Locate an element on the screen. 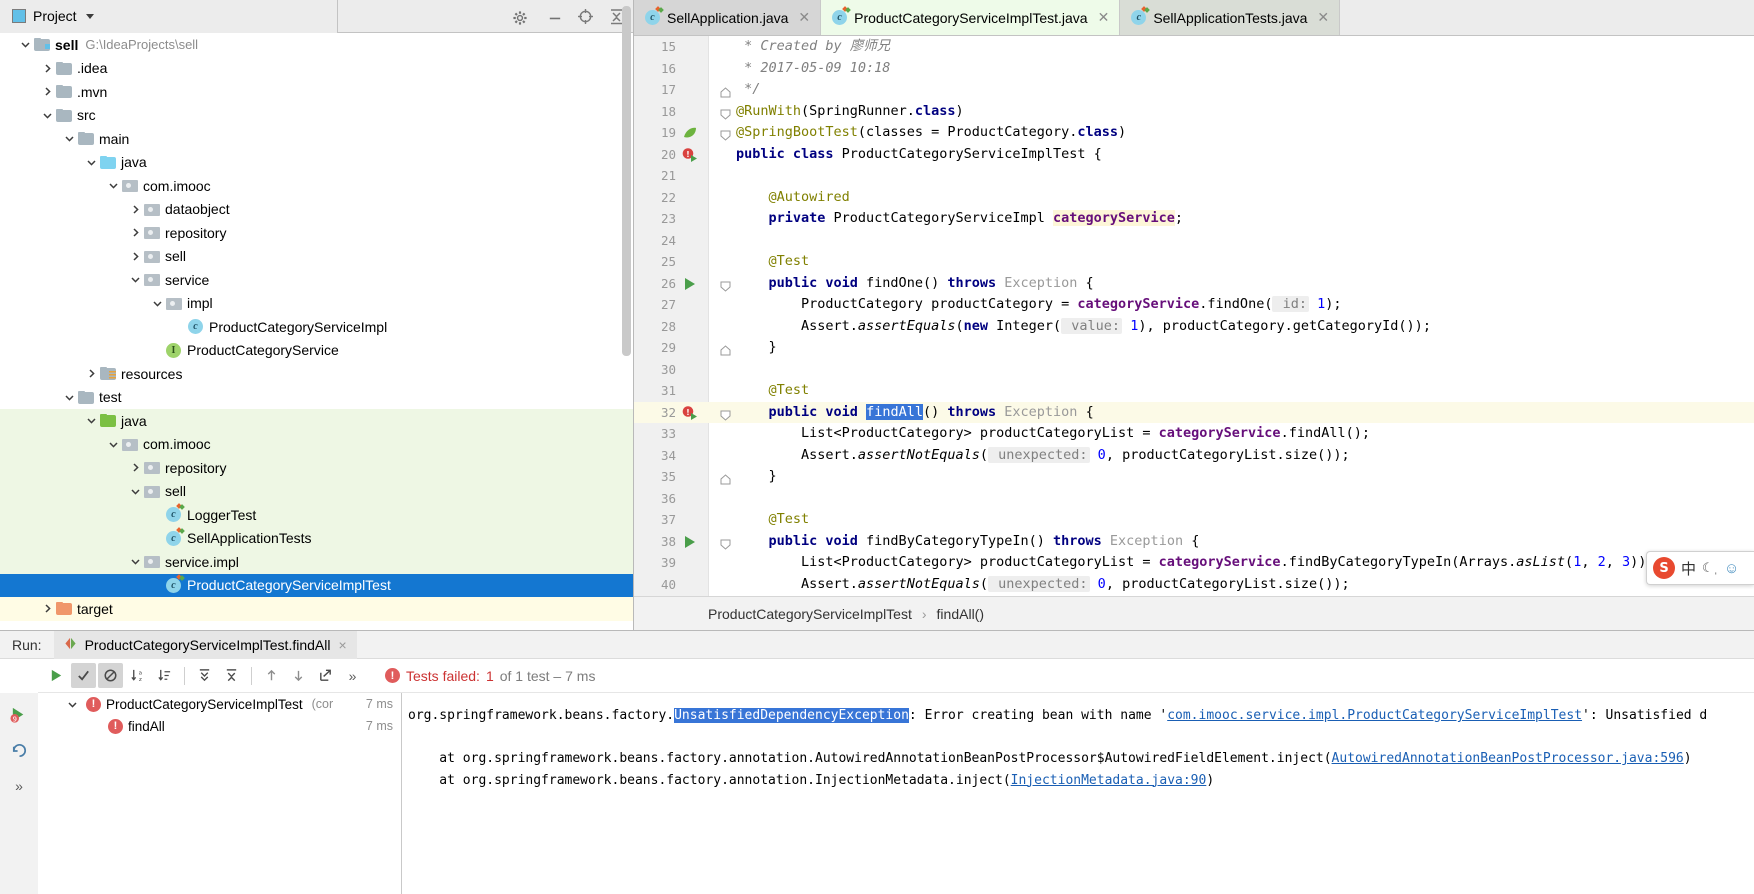 This screenshot has height=894, width=1754. tree-node-productcategoryserviceimpltest: c ProductCategoryServiceImplTest is located at coordinates (316, 585).